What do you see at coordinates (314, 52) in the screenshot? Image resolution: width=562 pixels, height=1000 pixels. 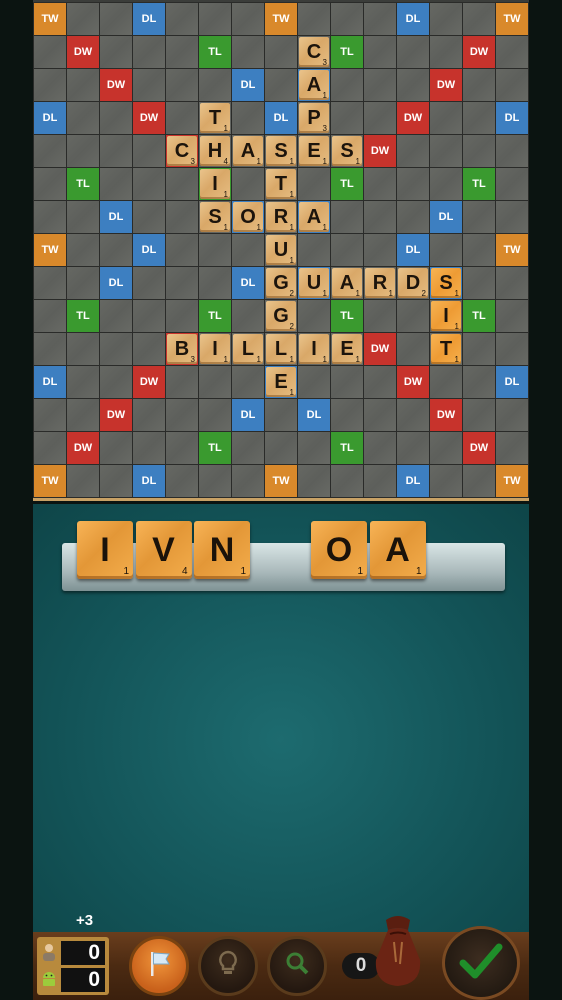 I see `board-square: C3` at bounding box center [314, 52].